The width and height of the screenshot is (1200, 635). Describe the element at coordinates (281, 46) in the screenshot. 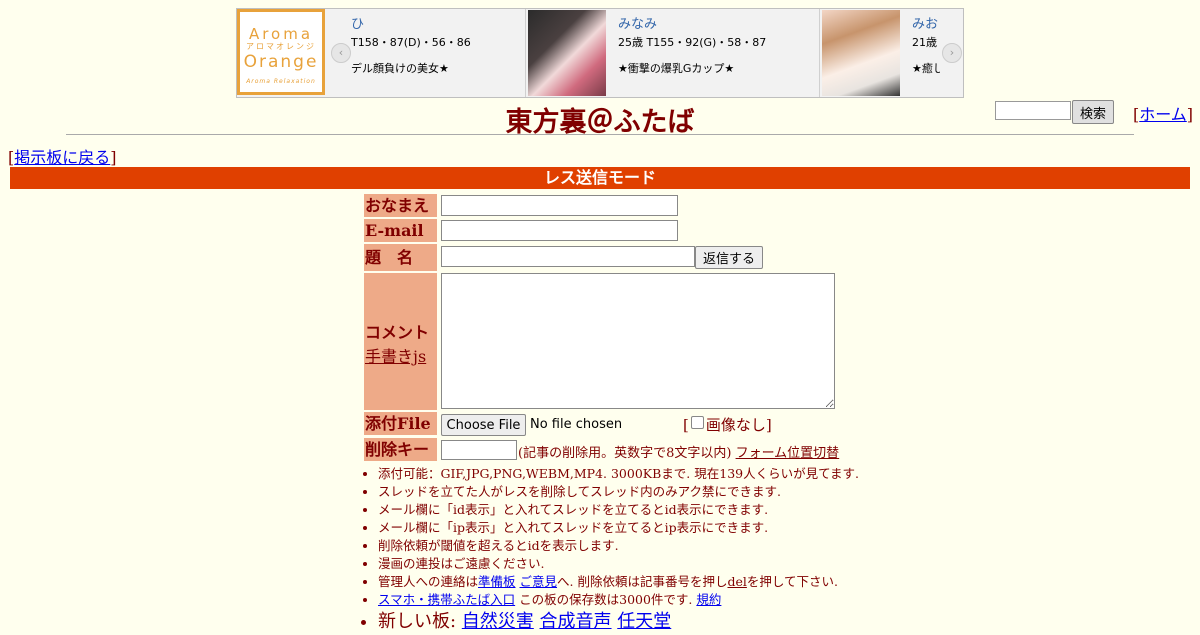

I see `logo-line2: アロマオレンジ` at that location.